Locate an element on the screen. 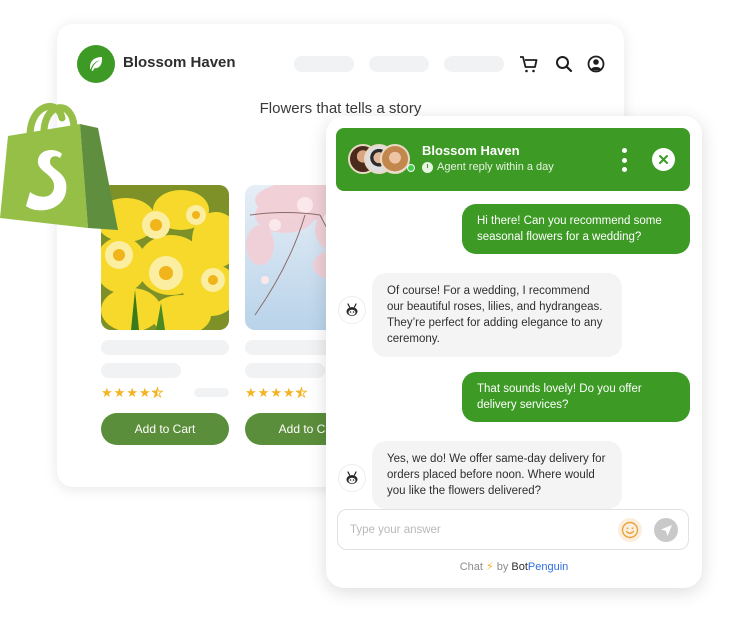 Image resolution: width=732 pixels, height=620 pixels. chat-title: Blossom Haven is located at coordinates (471, 150).